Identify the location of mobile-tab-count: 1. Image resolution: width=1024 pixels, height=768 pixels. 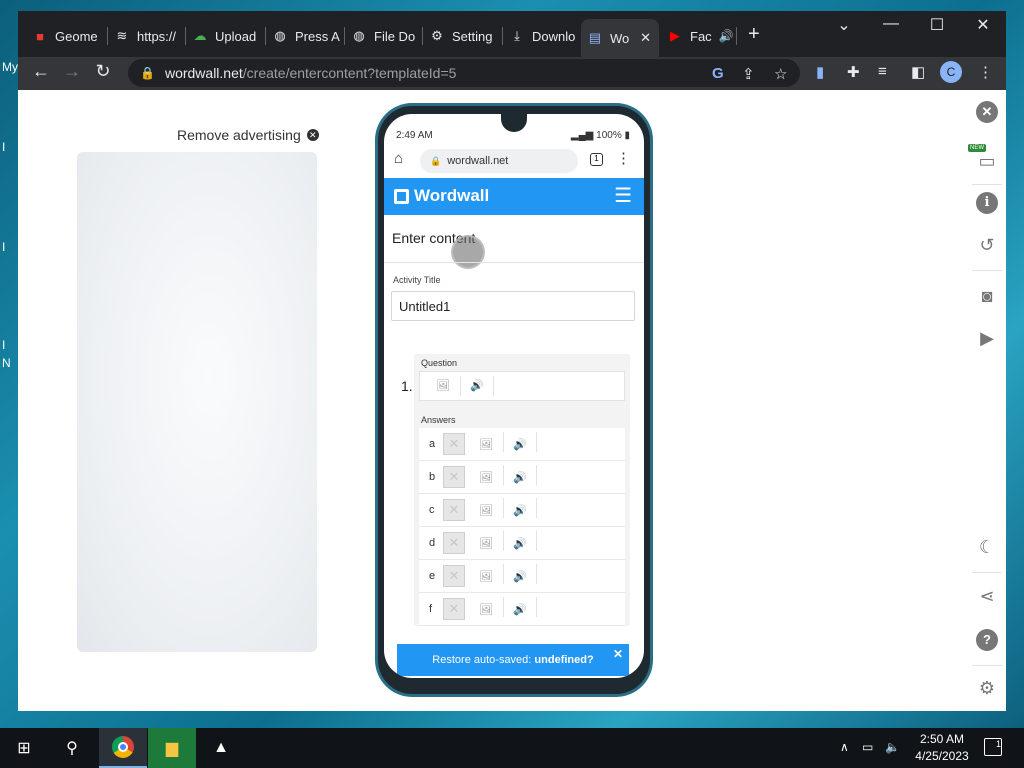
(596, 159).